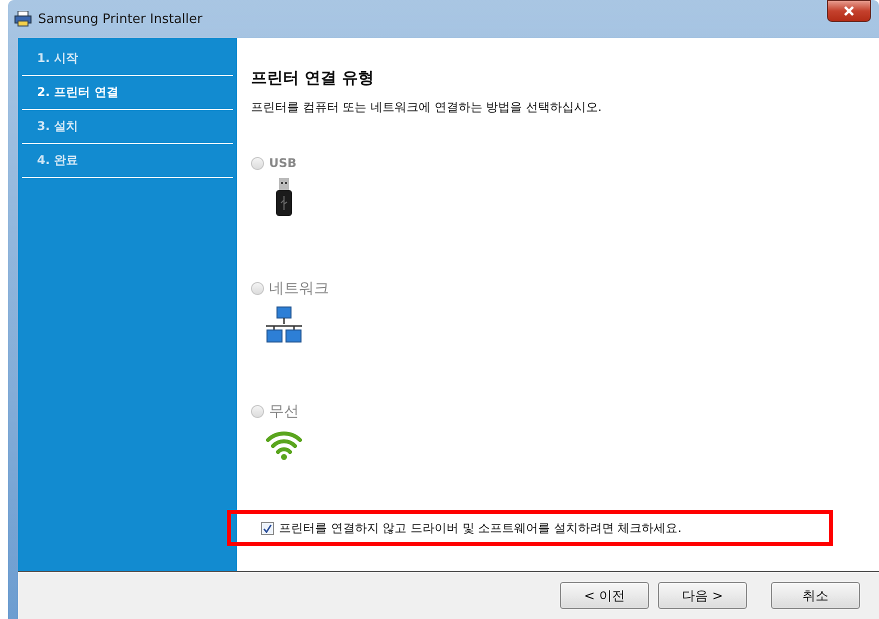  I want to click on dialog-button: < 이전, so click(604, 595).